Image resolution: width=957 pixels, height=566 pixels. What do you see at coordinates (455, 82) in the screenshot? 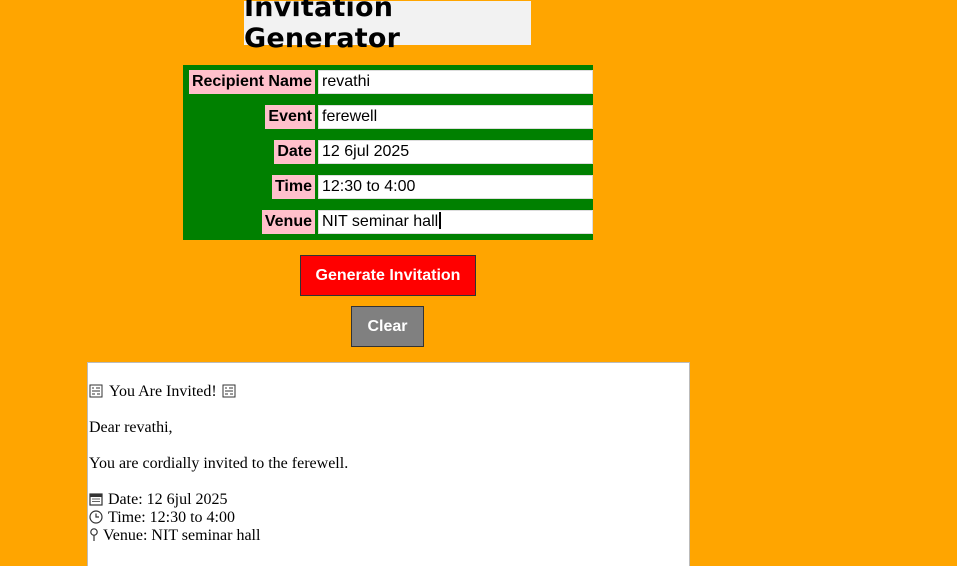
I see `recipient-name-input: revathi` at bounding box center [455, 82].